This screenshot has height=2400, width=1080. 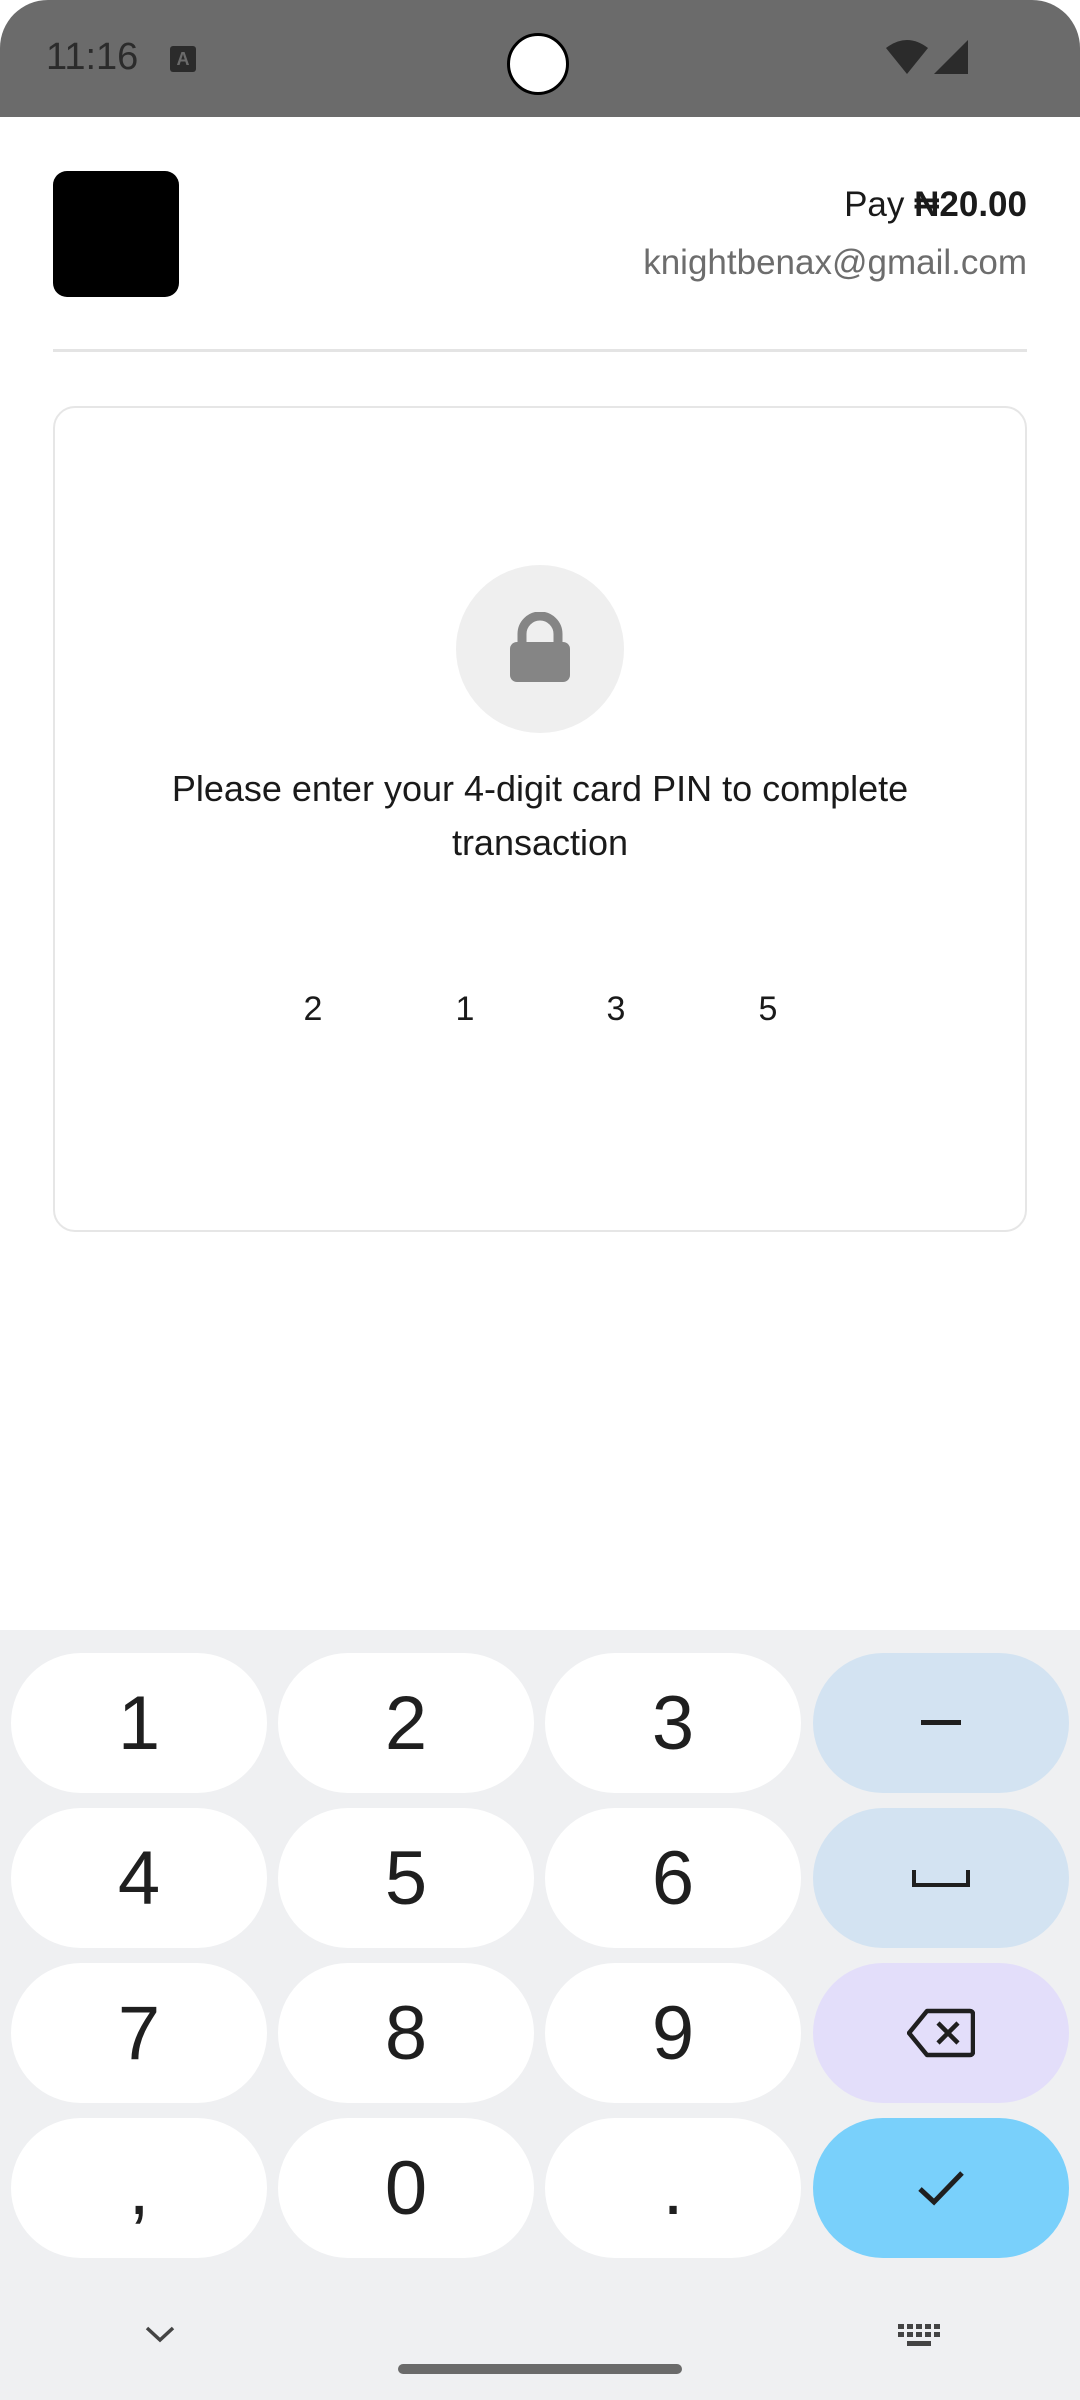 I want to click on lock-icon, so click(x=540, y=647).